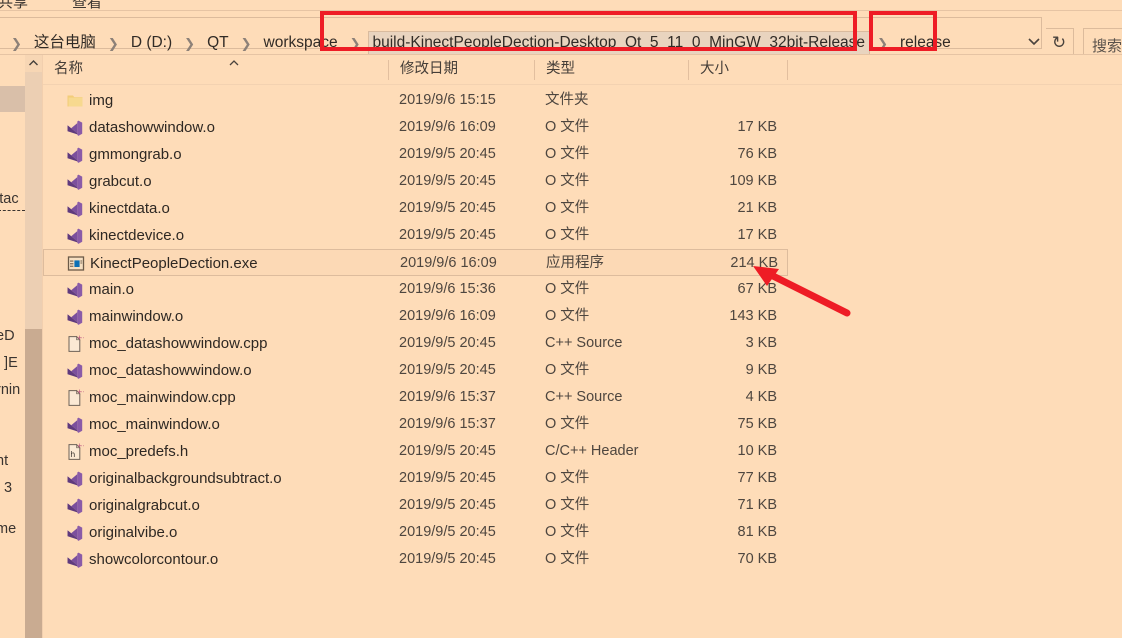 The height and width of the screenshot is (638, 1122). What do you see at coordinates (447, 289) in the screenshot?
I see `cell-date-modified: 2019/9/6 15:36` at bounding box center [447, 289].